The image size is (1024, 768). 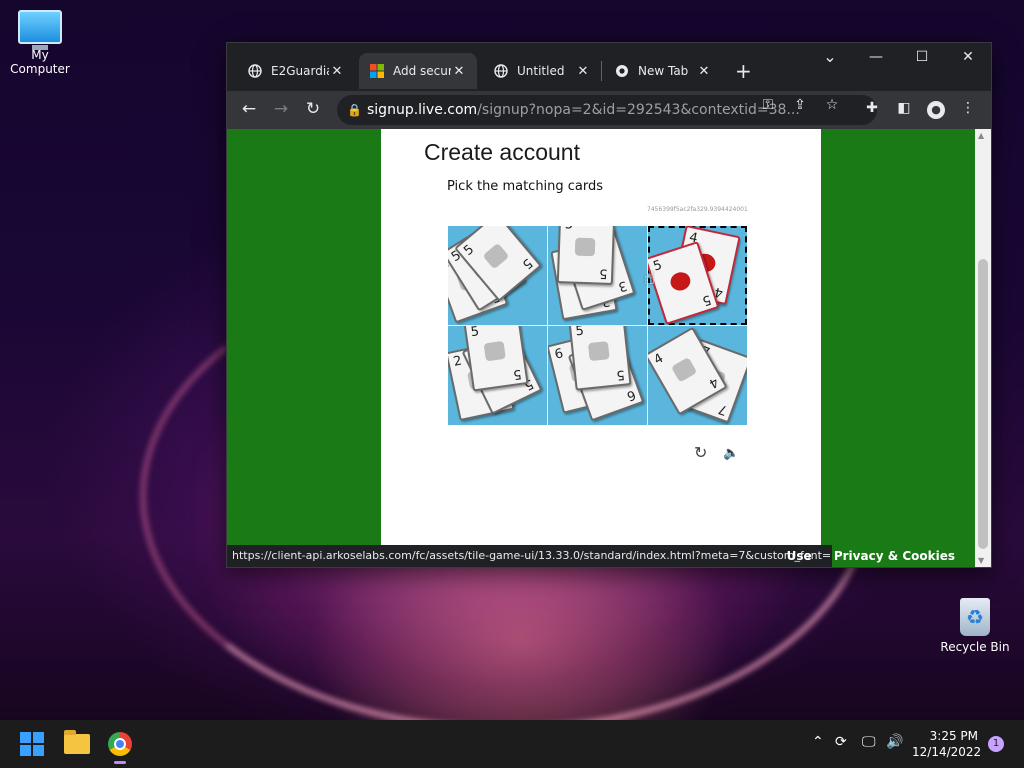 I want to click on recycle-bin-icon: ♻, so click(x=975, y=617).